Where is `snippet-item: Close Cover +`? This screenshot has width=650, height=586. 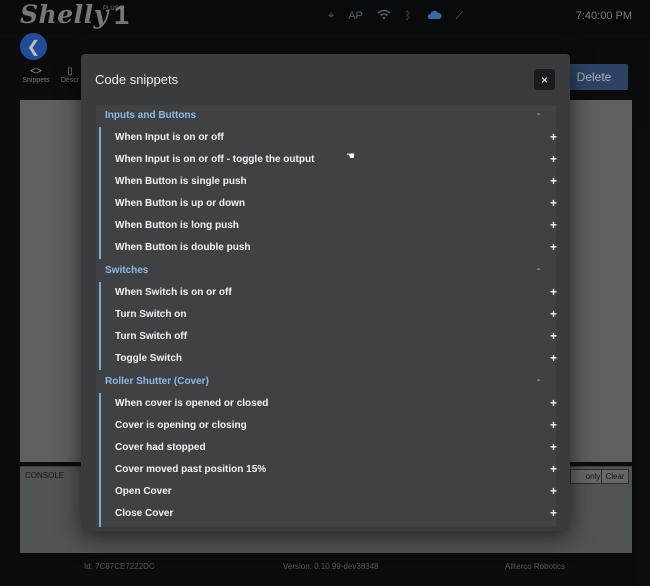 snippet-item: Close Cover + is located at coordinates (334, 514).